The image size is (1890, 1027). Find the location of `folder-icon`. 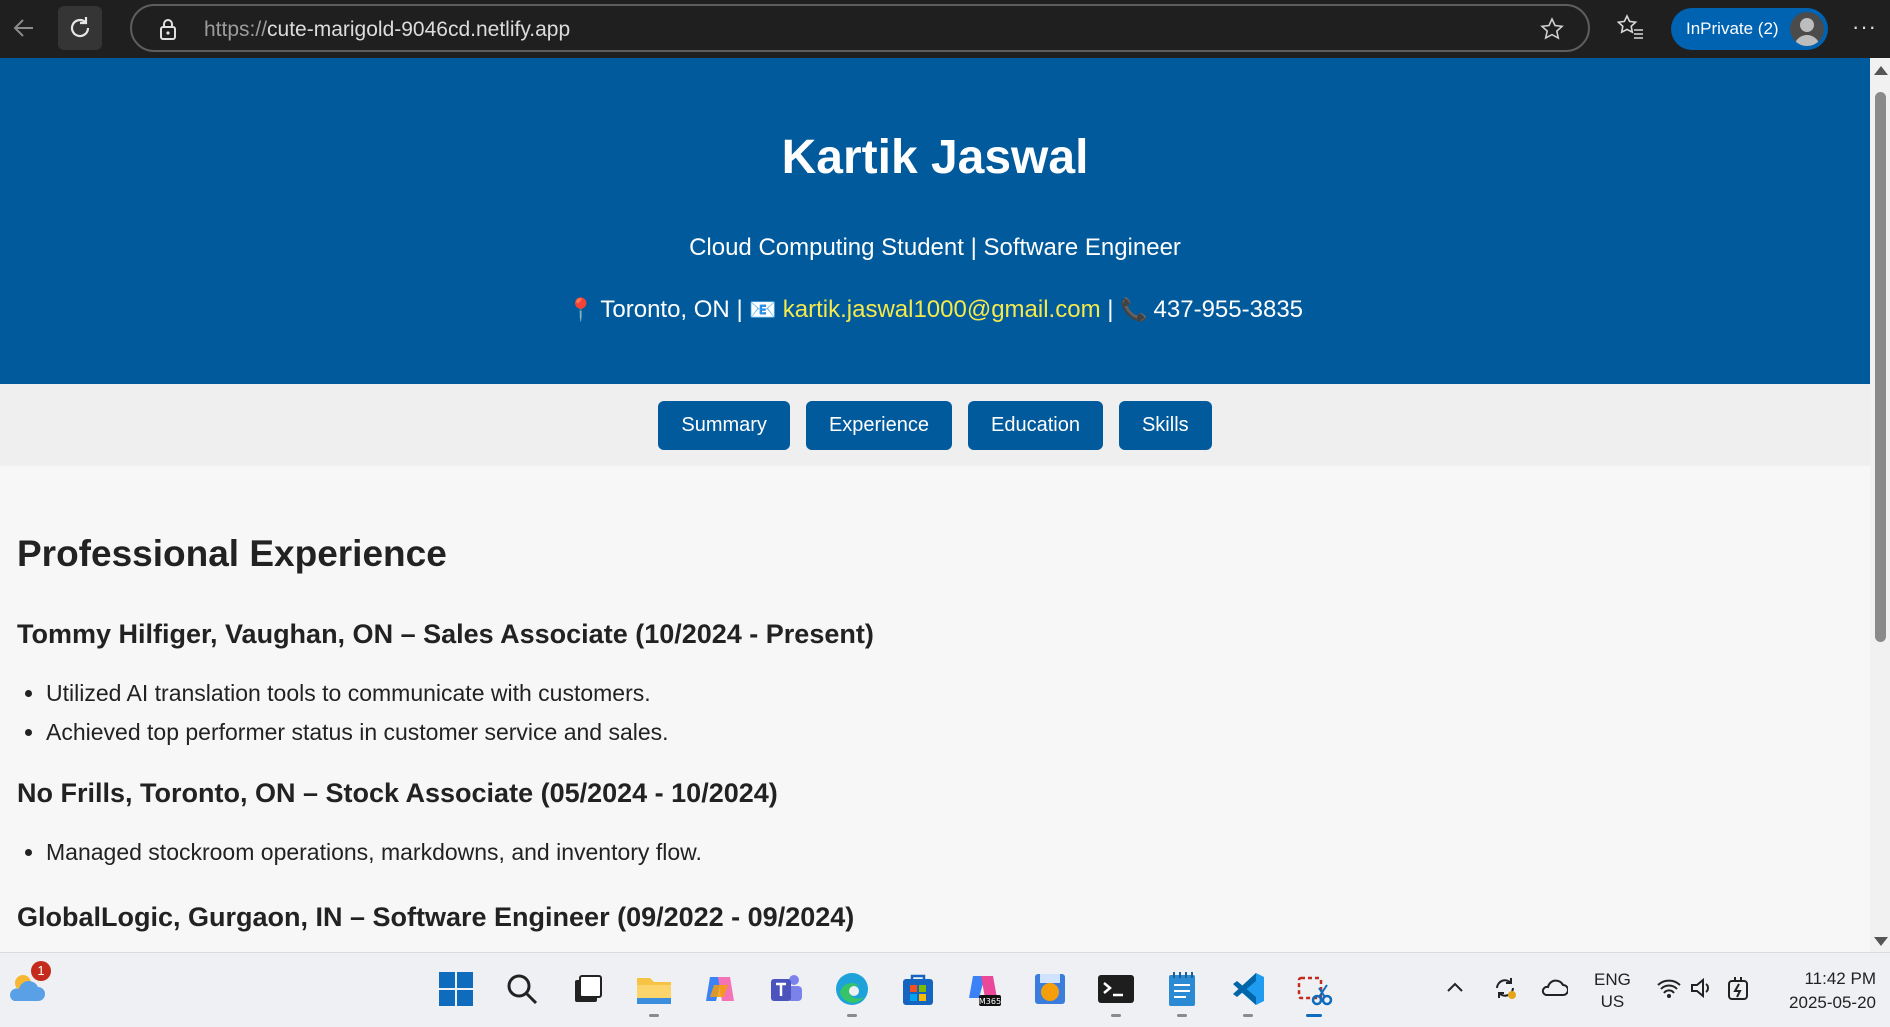

folder-icon is located at coordinates (654, 991).